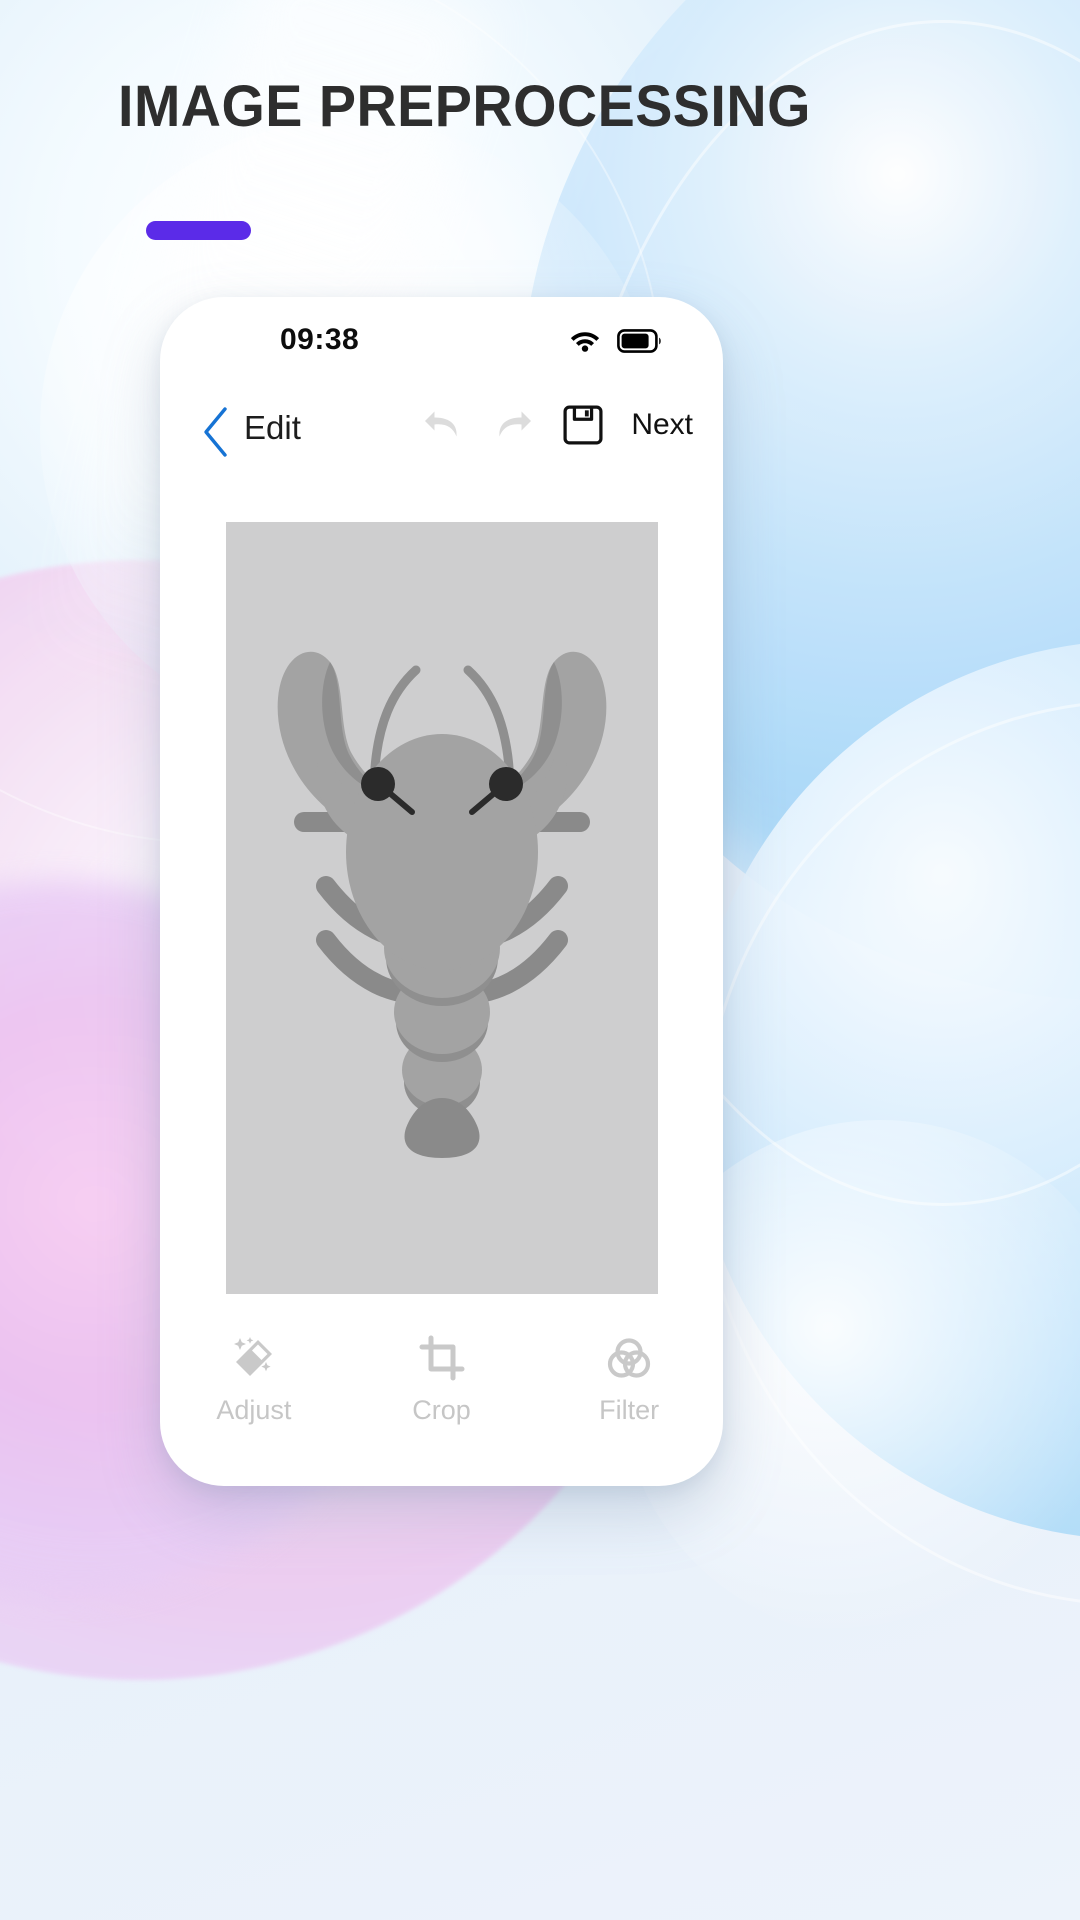 Image resolution: width=1080 pixels, height=1920 pixels. What do you see at coordinates (616, 341) in the screenshot?
I see `status-icons` at bounding box center [616, 341].